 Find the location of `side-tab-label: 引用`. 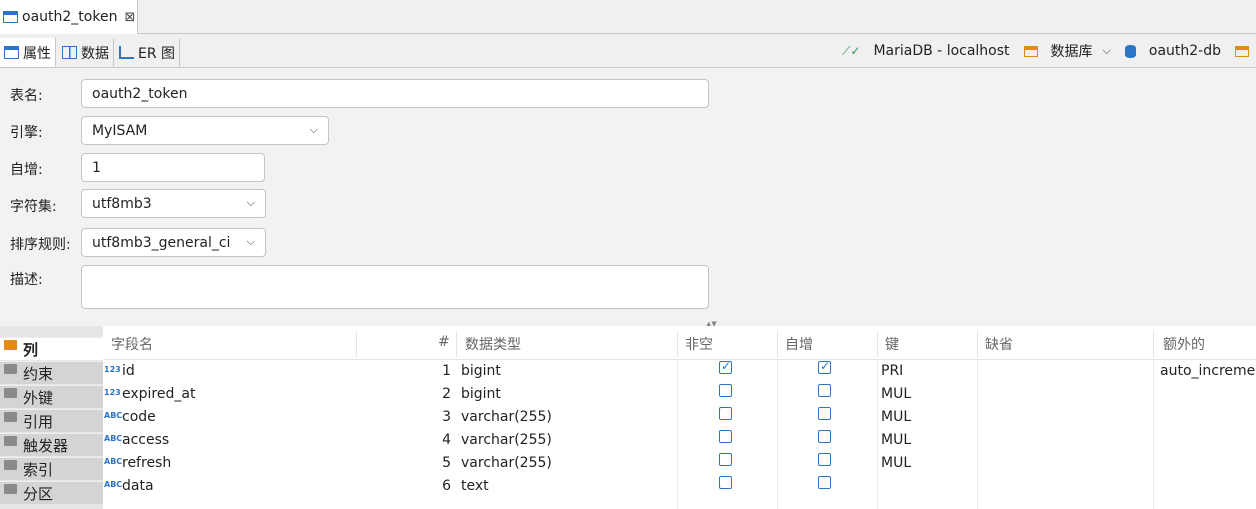

side-tab-label: 引用 is located at coordinates (38, 421).